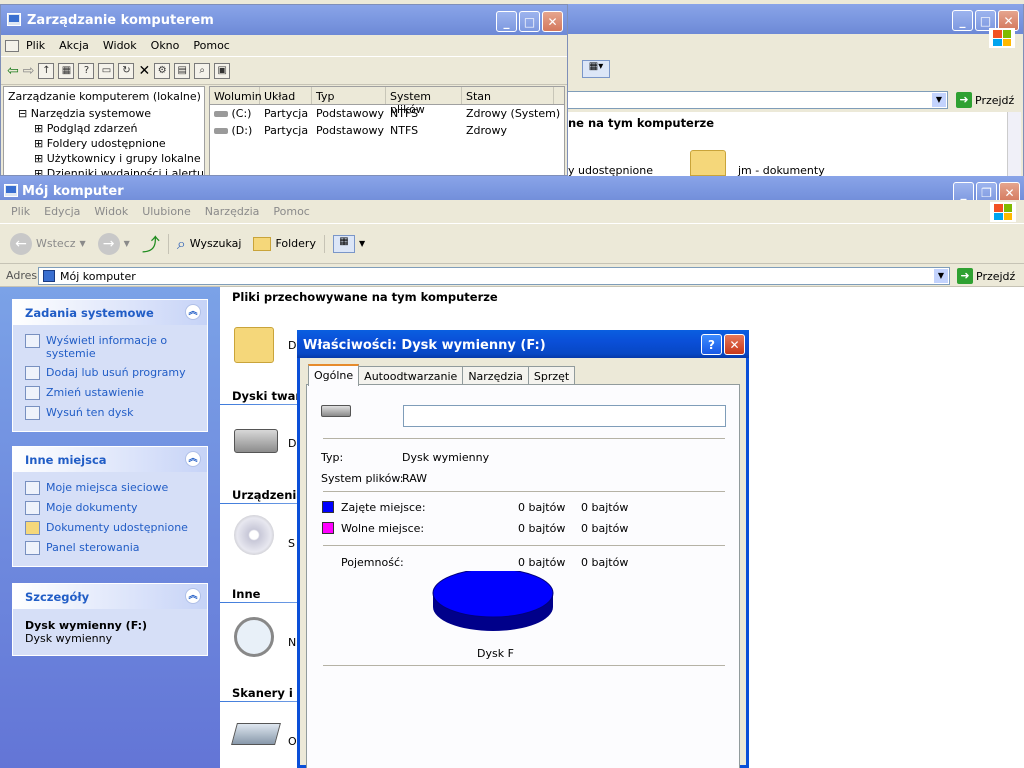  I want to click on back-button: ← Wstecz ▼, so click(48, 243).